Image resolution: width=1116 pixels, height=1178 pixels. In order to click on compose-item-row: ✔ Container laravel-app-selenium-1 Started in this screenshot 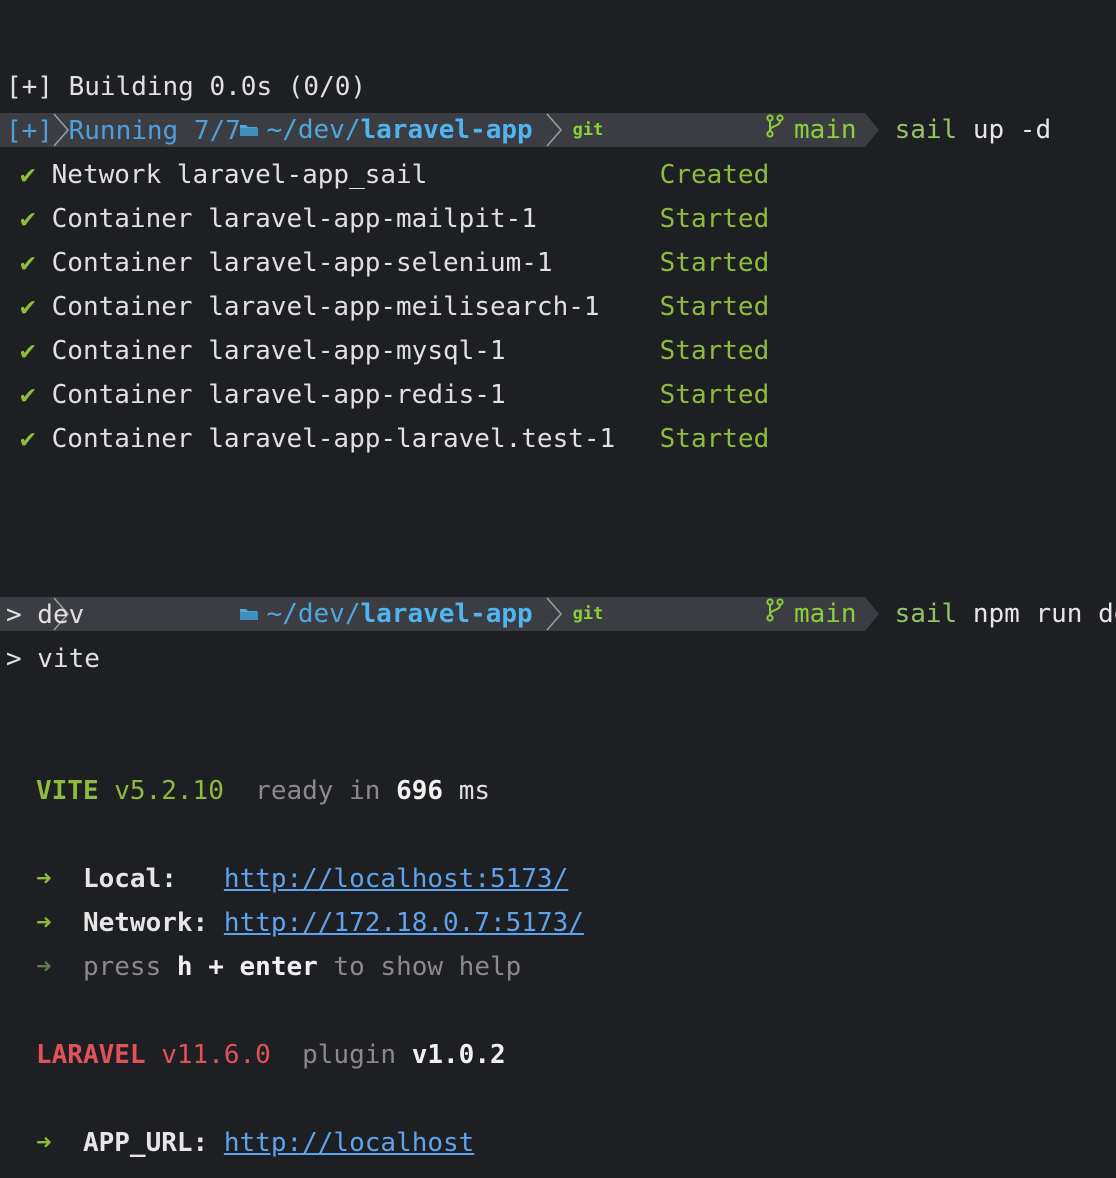, I will do `click(394, 263)`.